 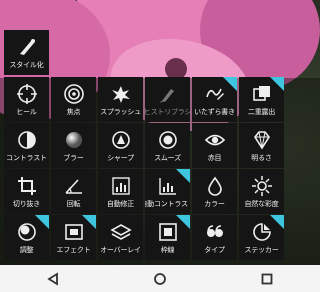 I want to click on tool-splash: スプラッシュ, so click(x=120, y=99).